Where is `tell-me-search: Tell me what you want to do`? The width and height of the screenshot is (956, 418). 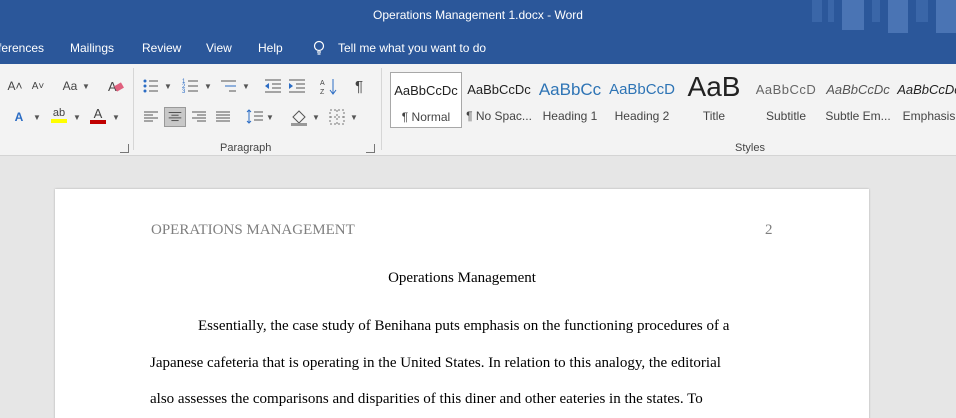
tell-me-search: Tell me what you want to do is located at coordinates (412, 48).